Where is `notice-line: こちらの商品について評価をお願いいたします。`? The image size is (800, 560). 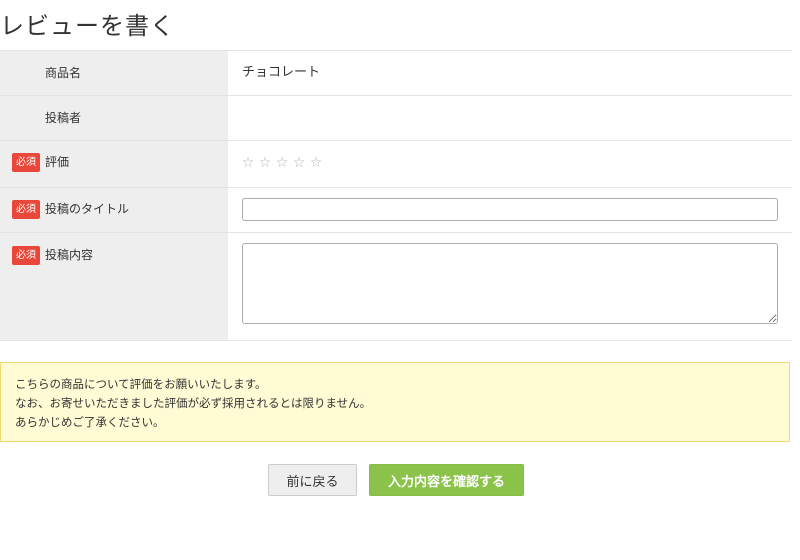 notice-line: こちらの商品について評価をお願いいたします。 is located at coordinates (141, 384).